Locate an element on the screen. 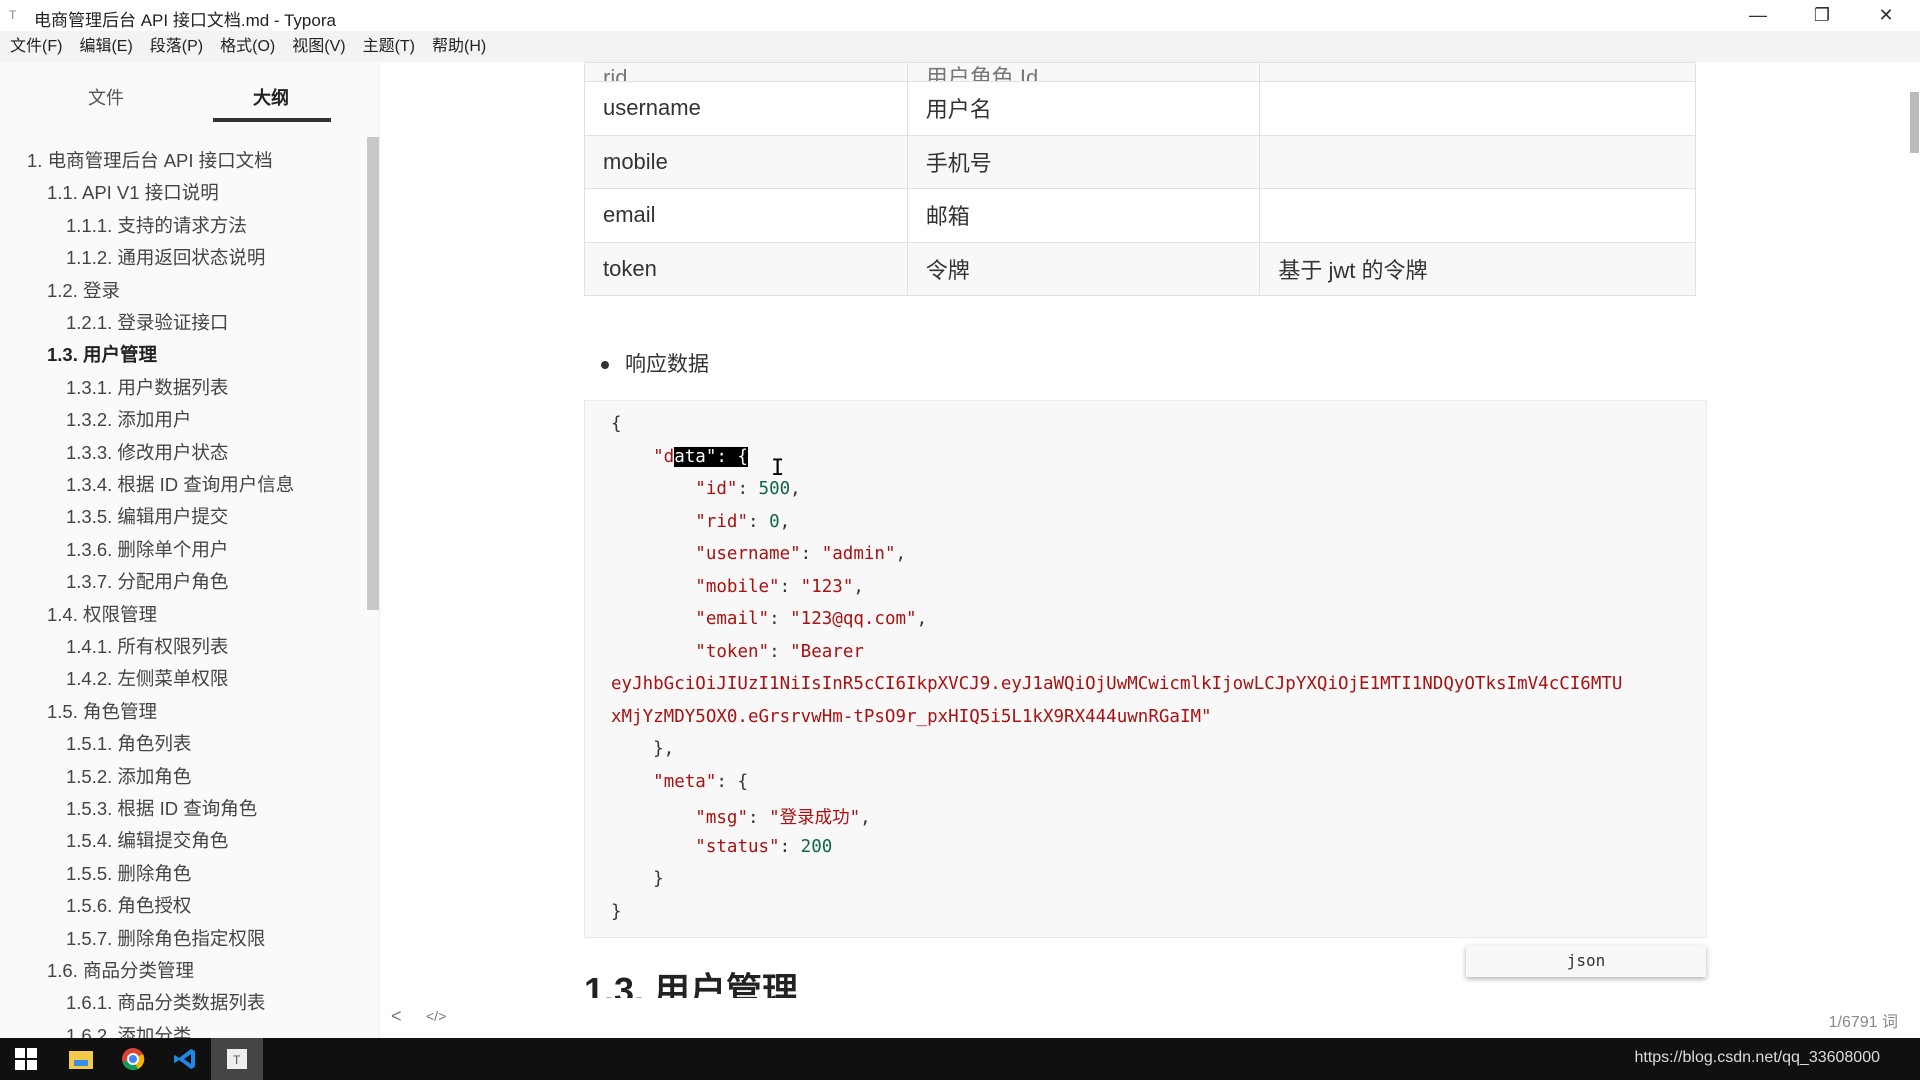 The height and width of the screenshot is (1080, 1920). table-row: username 用户名 is located at coordinates (1140, 108).